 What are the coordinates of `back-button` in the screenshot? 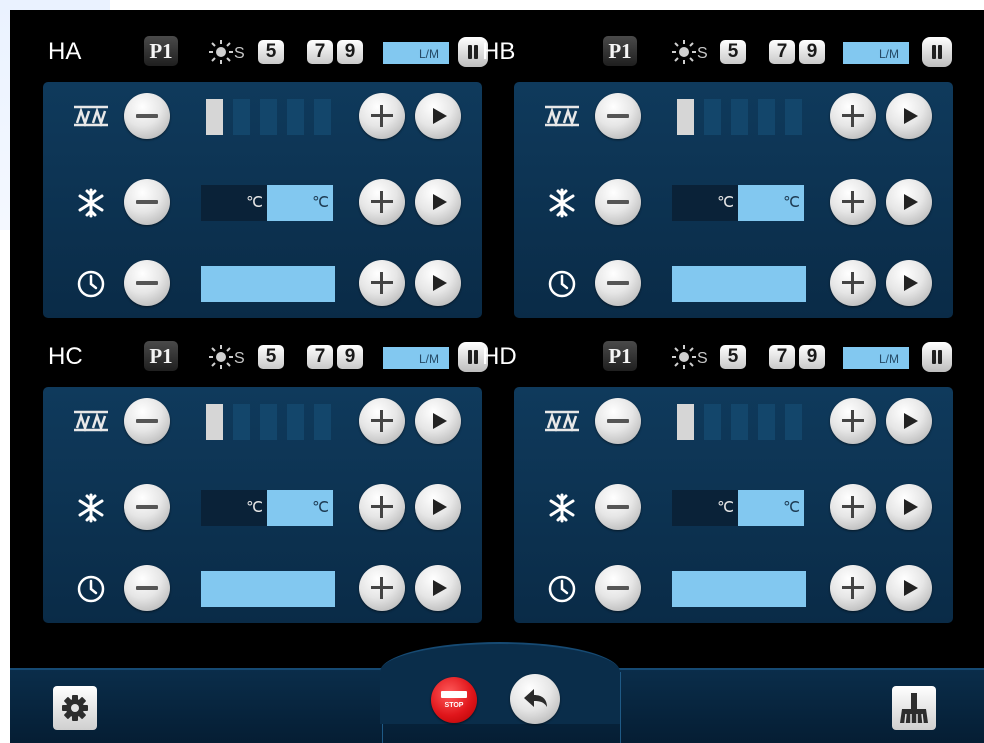 It's located at (535, 699).